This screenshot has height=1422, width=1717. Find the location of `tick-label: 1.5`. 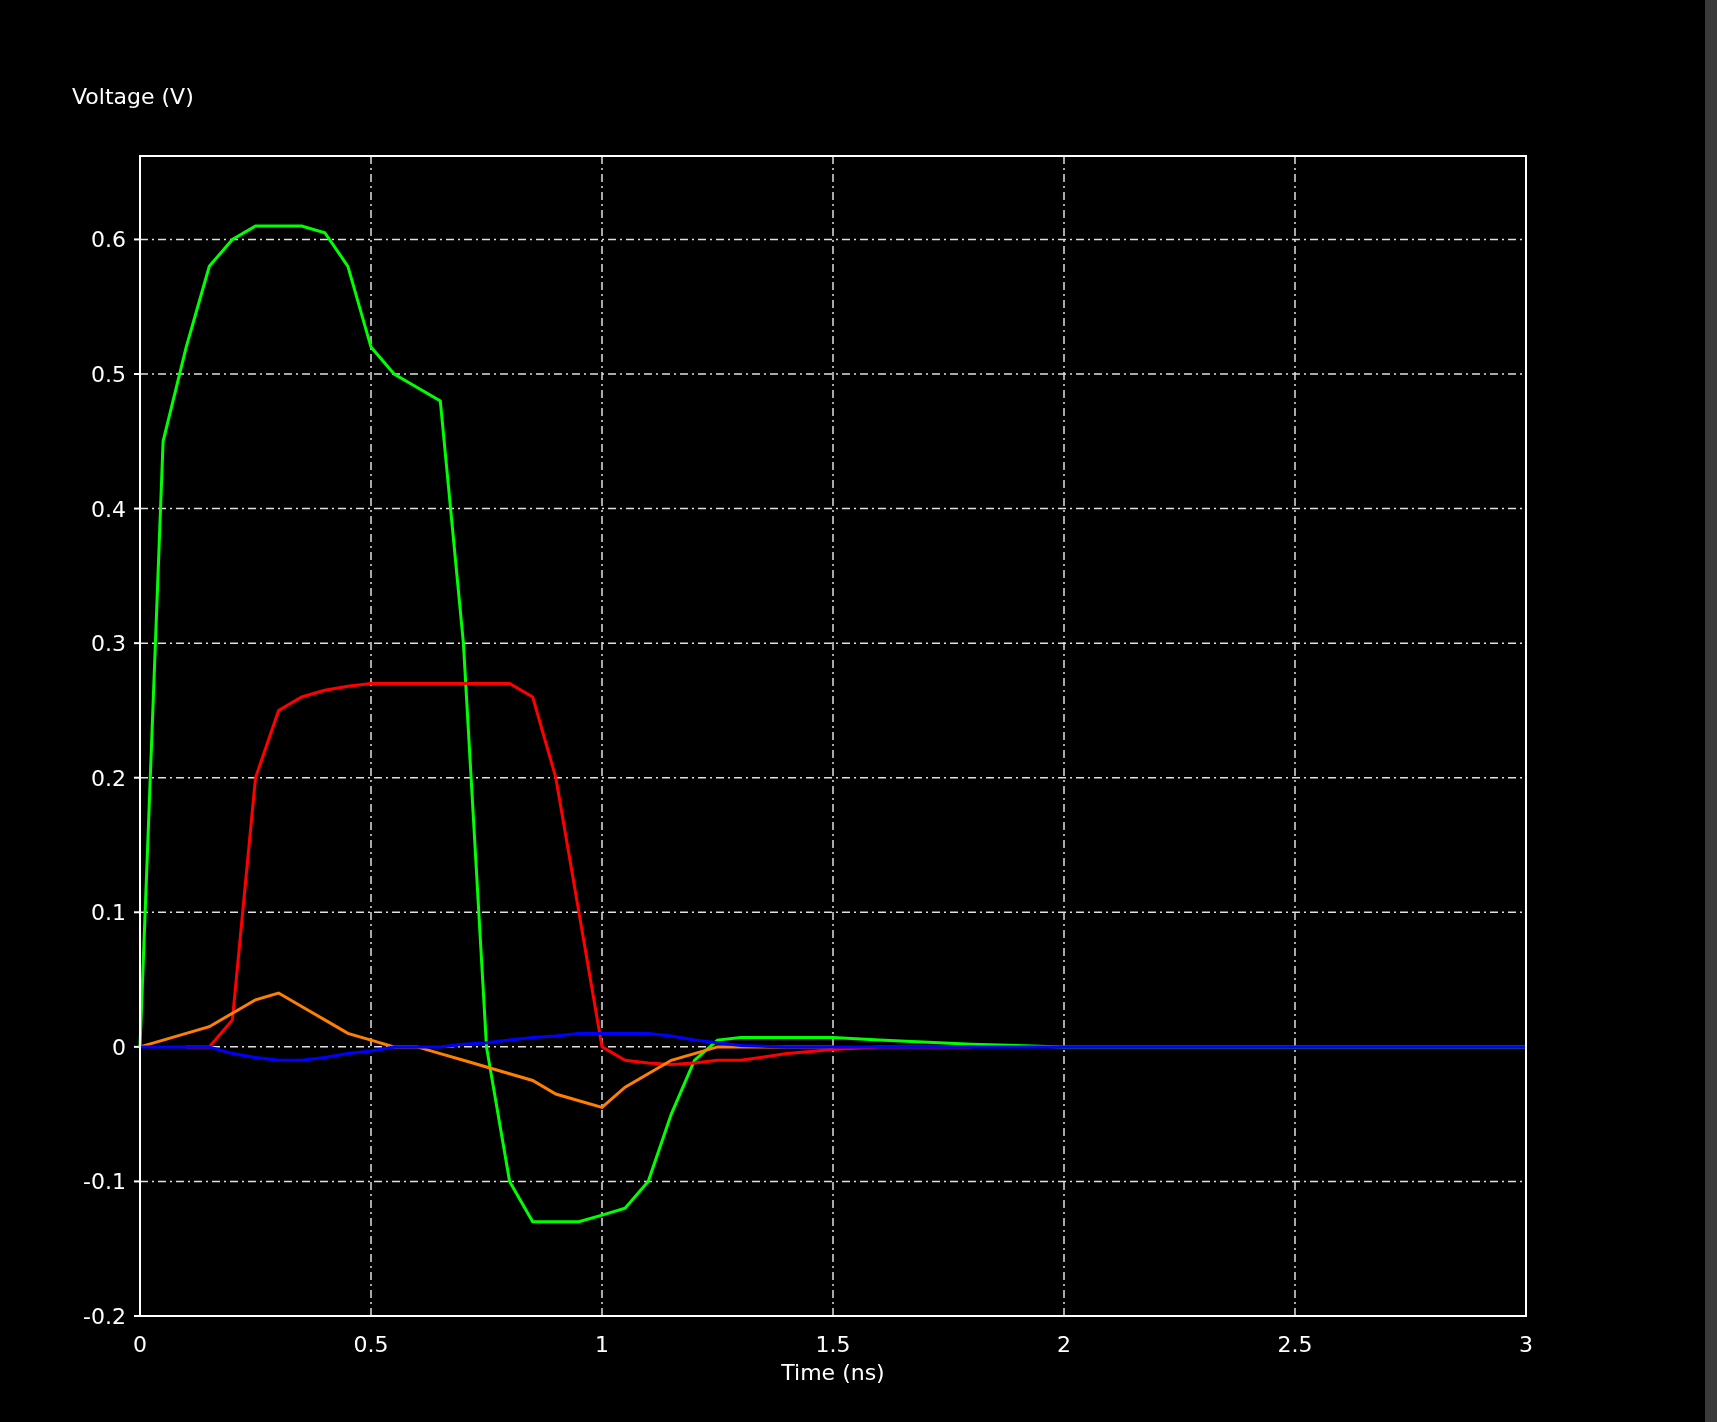

tick-label: 1.5 is located at coordinates (833, 1344).